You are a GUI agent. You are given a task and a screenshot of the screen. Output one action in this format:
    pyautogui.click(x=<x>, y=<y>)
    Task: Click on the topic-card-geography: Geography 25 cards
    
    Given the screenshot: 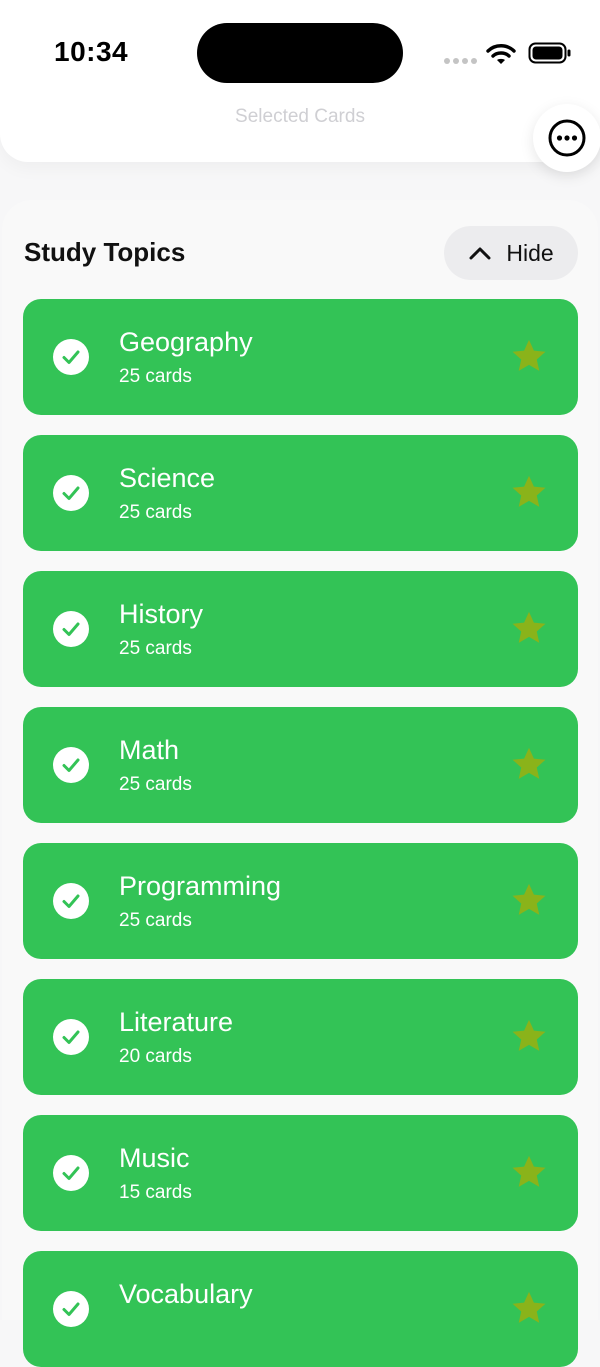 What is the action you would take?
    pyautogui.click(x=300, y=357)
    